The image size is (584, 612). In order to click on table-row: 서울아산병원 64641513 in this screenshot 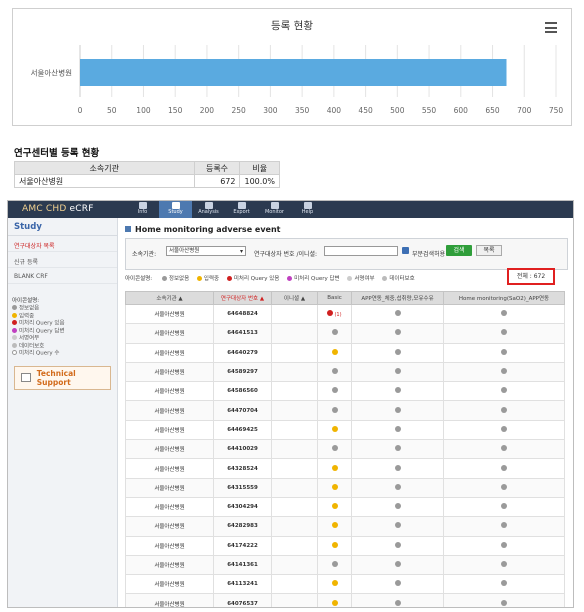, I will do `click(345, 333)`.